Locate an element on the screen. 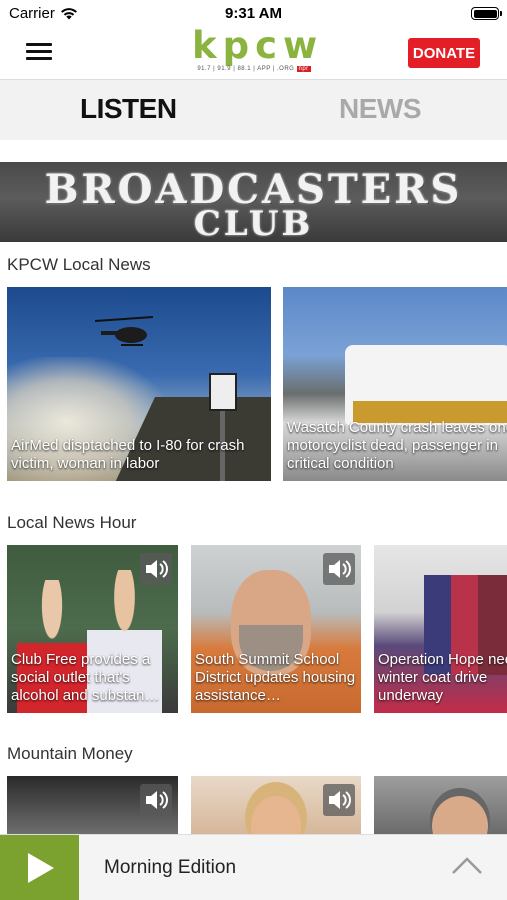  chevron-up-icon is located at coordinates (467, 865).